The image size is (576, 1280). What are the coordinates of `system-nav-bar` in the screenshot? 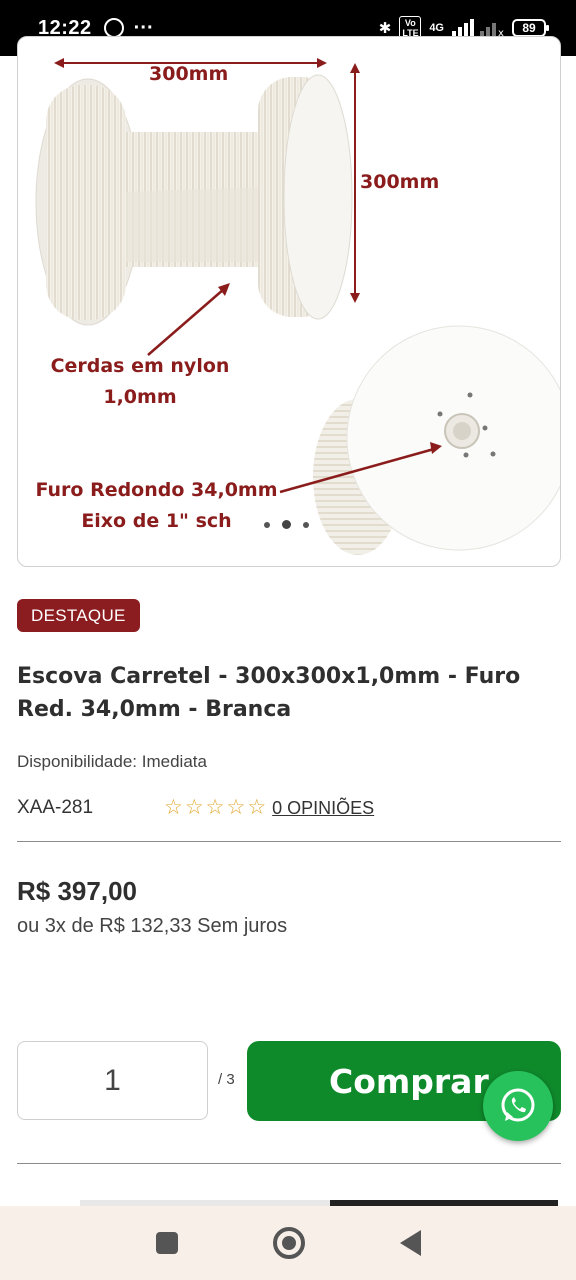 It's located at (288, 1243).